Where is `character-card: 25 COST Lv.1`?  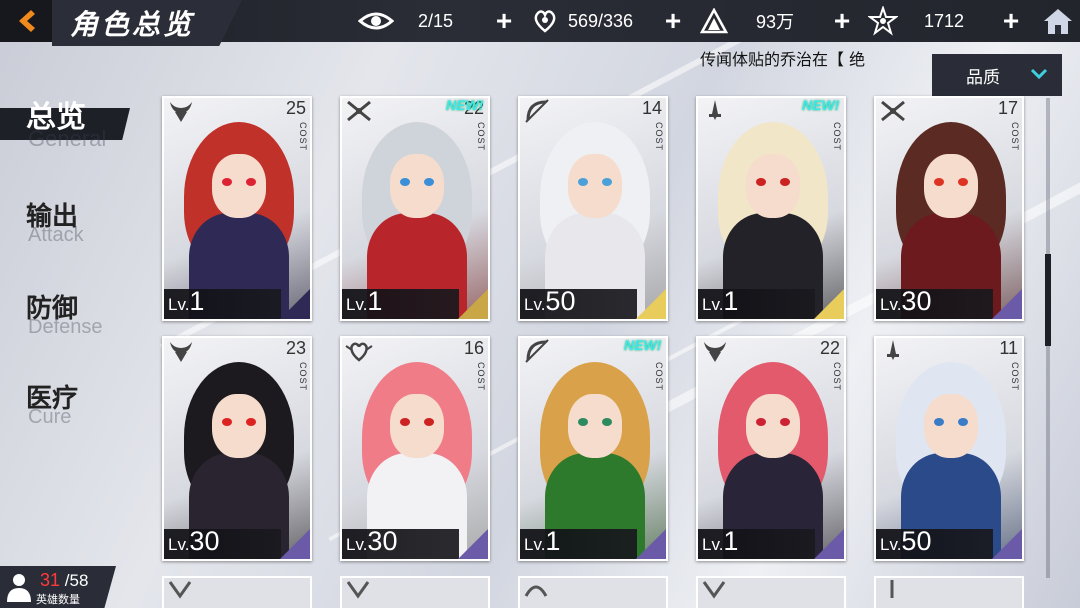
character-card: 25 COST Lv.1 is located at coordinates (237, 208).